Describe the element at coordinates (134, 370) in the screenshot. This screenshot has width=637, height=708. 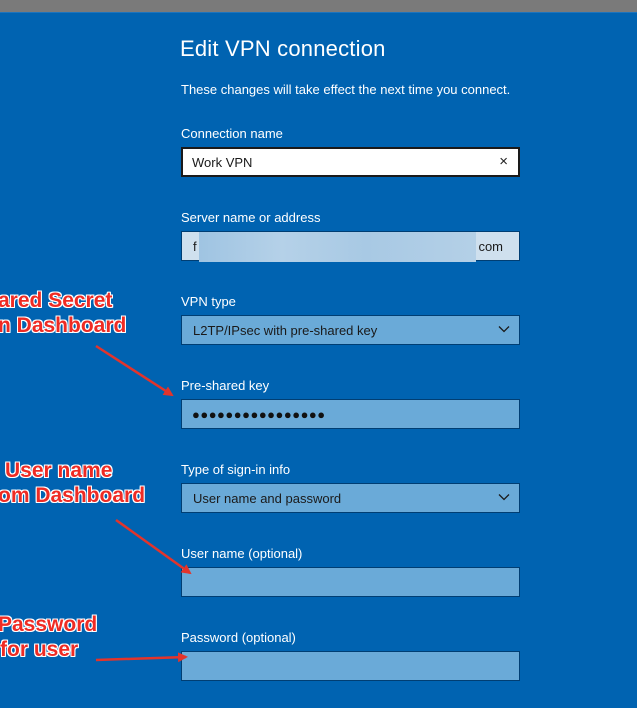
I see `arrow-to-preshared-key` at that location.